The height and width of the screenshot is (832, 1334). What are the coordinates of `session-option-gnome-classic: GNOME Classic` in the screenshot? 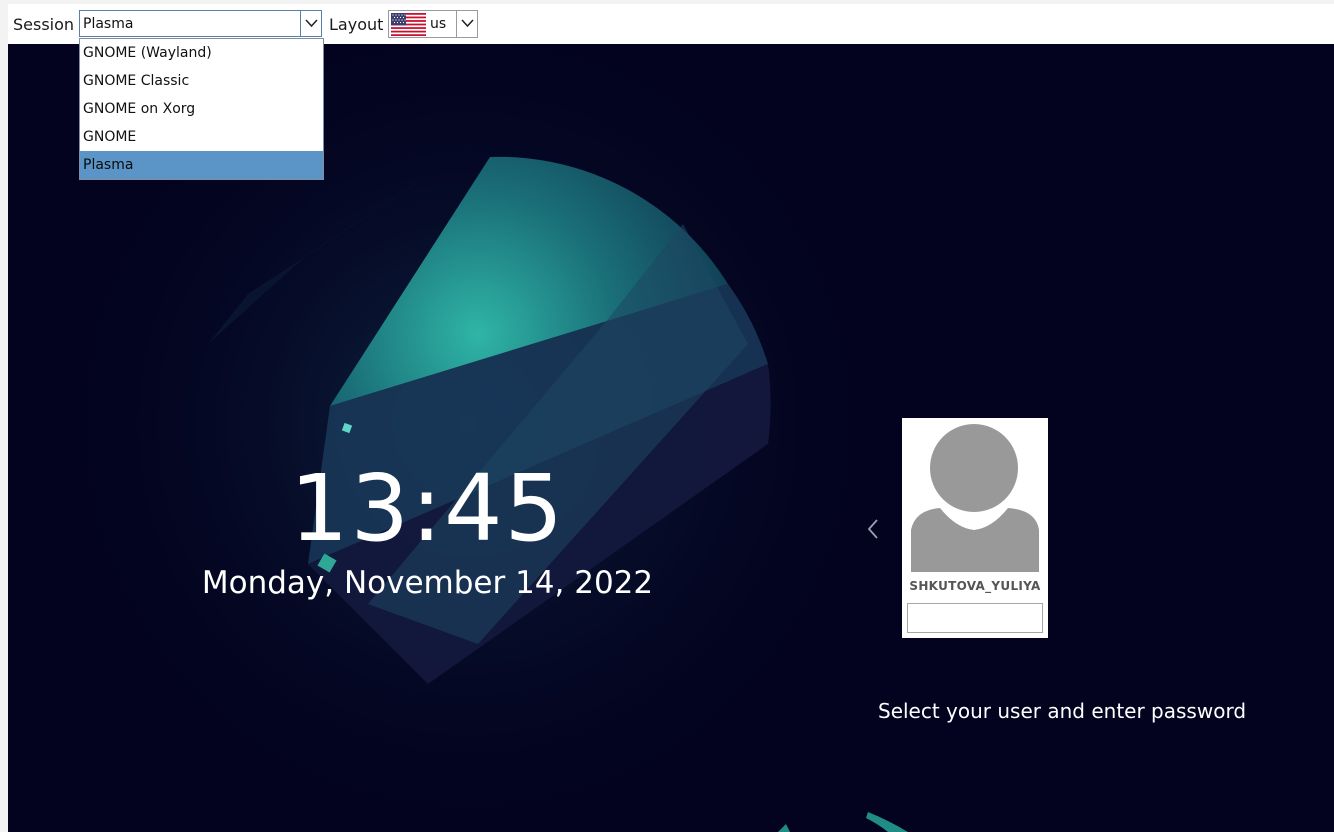 It's located at (201, 81).